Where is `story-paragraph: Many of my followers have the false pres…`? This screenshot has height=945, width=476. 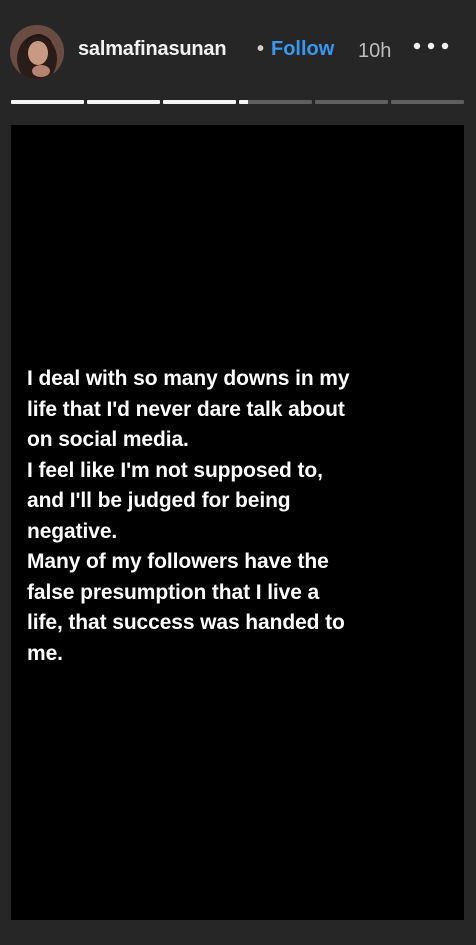 story-paragraph: Many of my followers have the false pres… is located at coordinates (186, 607).